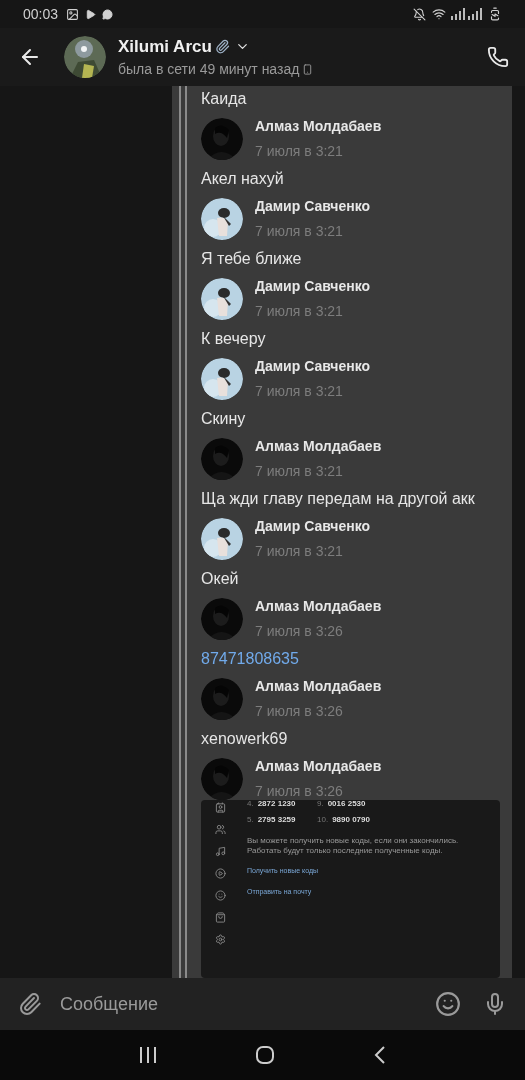  I want to click on last-seen: была в сети 49 минут назад, so click(209, 70).